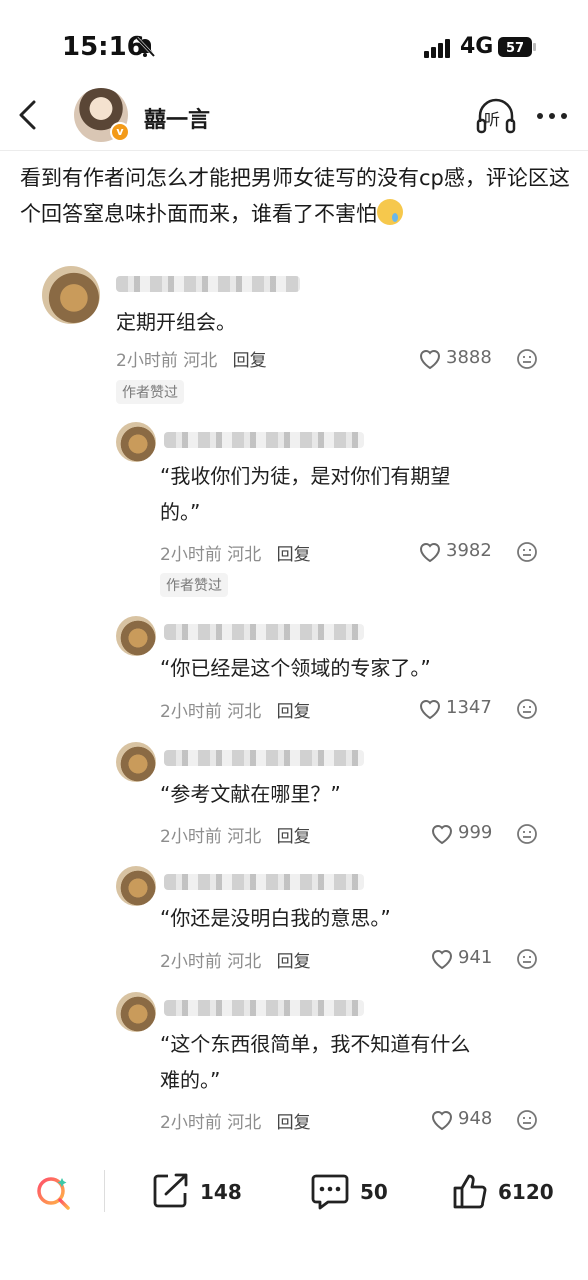 The width and height of the screenshot is (588, 1280). What do you see at coordinates (469, 357) in the screenshot?
I see `like-count: 3888` at bounding box center [469, 357].